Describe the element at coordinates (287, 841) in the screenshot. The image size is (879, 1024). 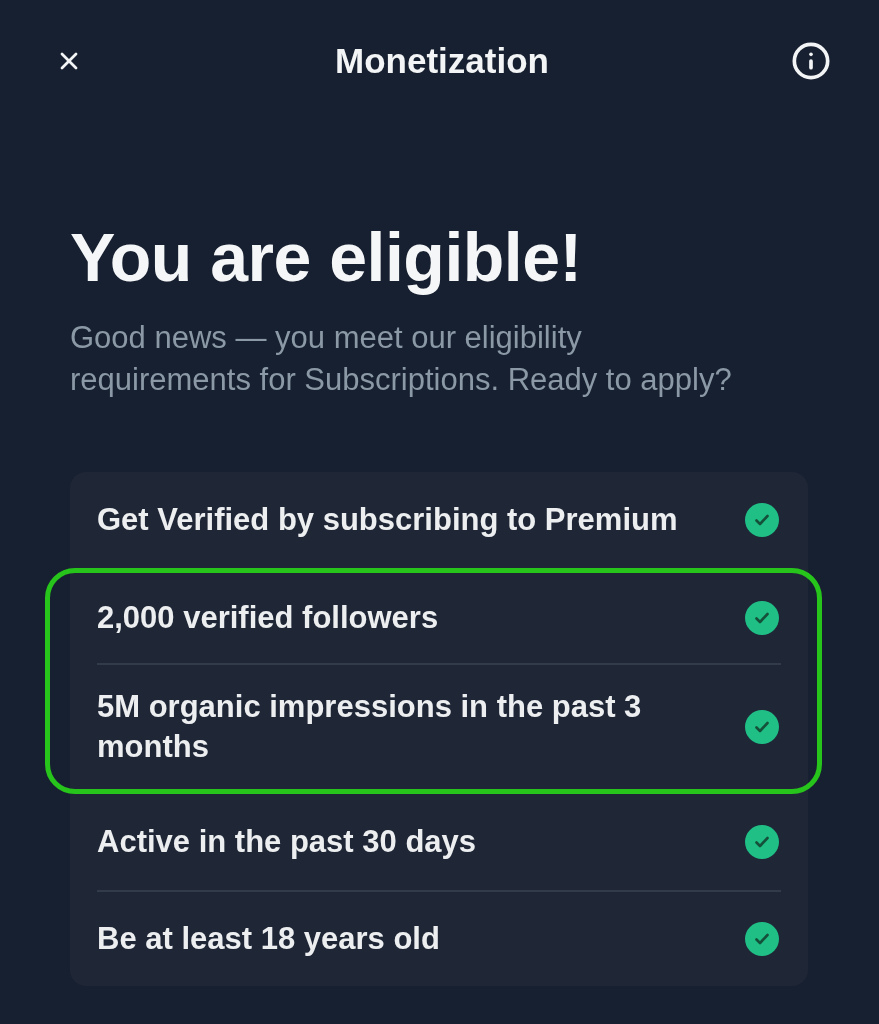
I see `requirement-text: Active in the past 30 days` at that location.